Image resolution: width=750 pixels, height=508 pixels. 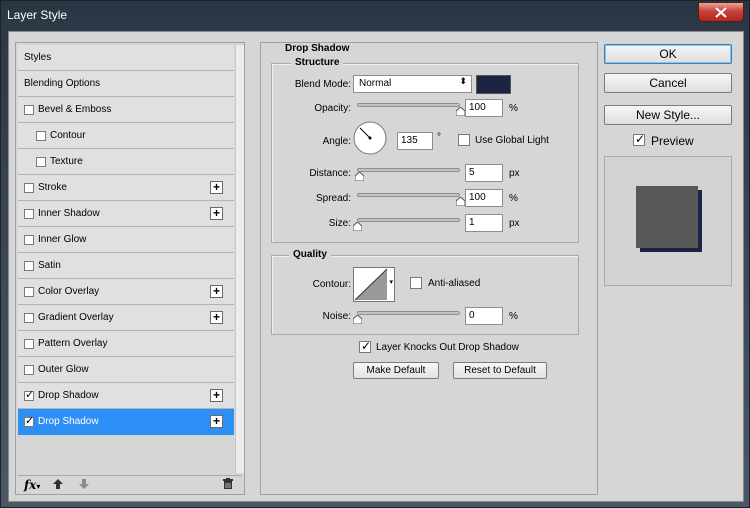 What do you see at coordinates (62, 83) in the screenshot?
I see `style-item-label: Blending Options` at bounding box center [62, 83].